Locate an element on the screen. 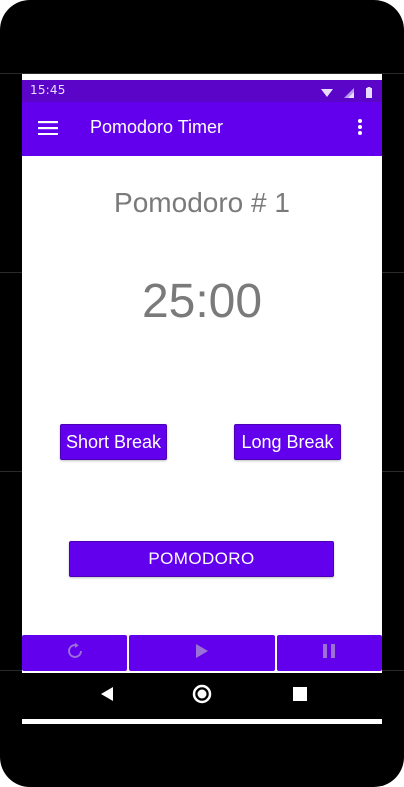  signal-icon is located at coordinates (349, 93).